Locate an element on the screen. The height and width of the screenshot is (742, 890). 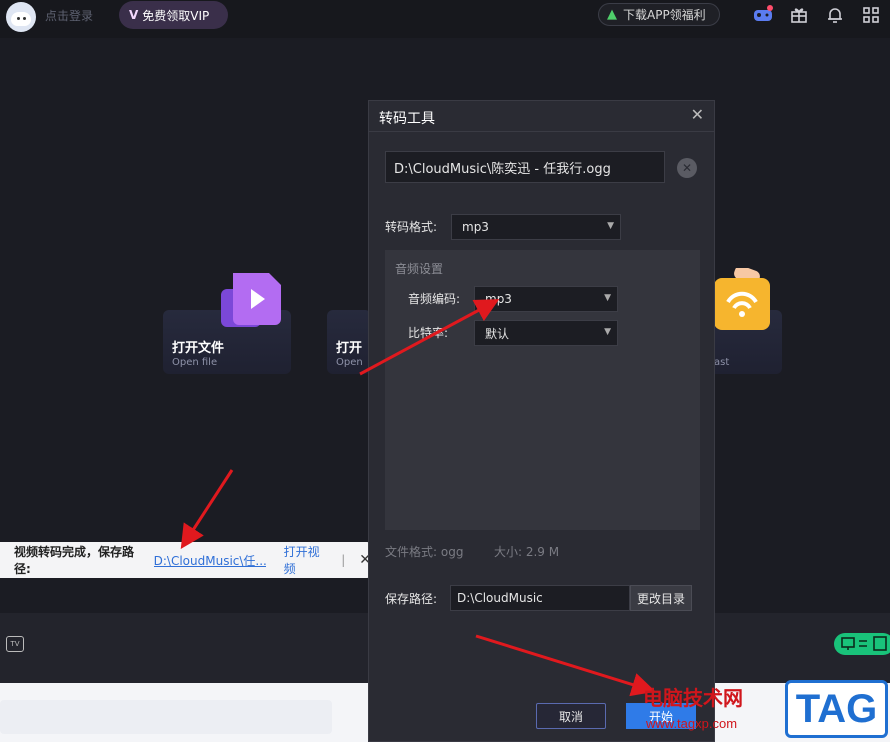
file-format-info: 文件格式: ogg is located at coordinates (424, 552).